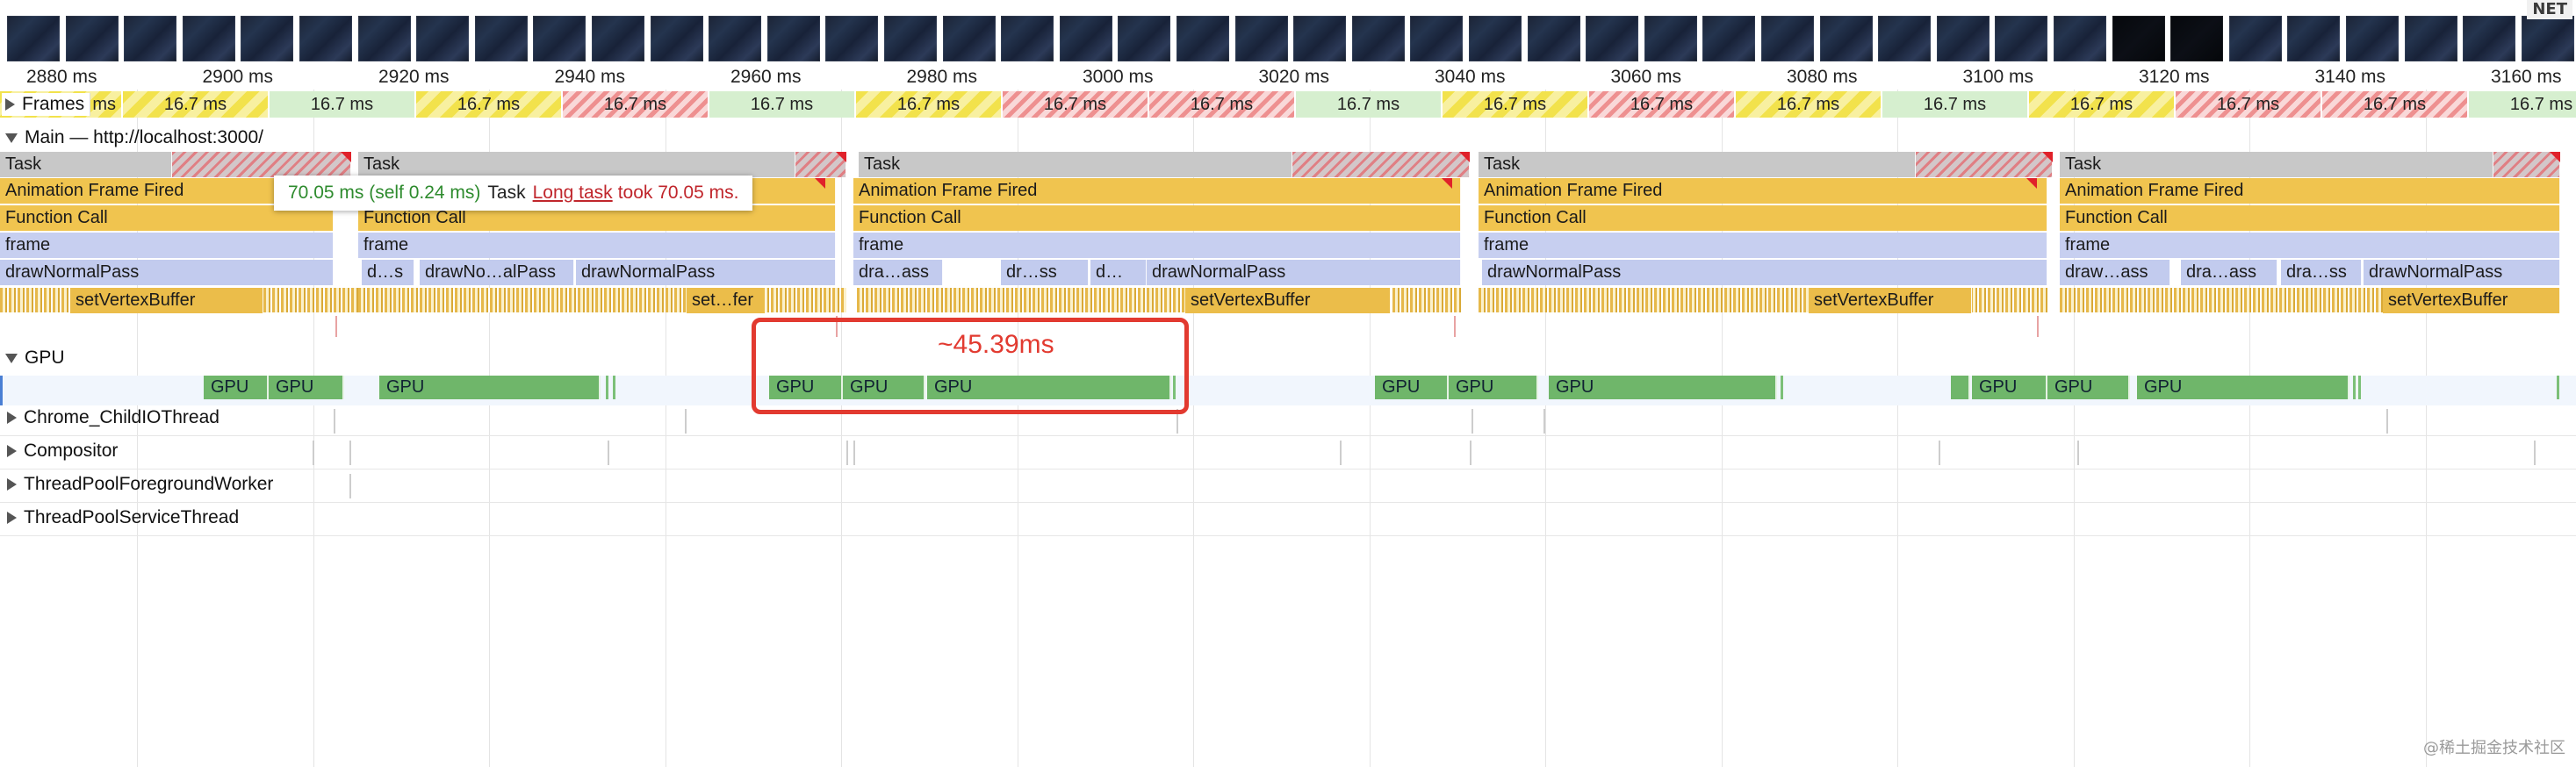  Describe the element at coordinates (497, 272) in the screenshot. I see `draw-normal-pass-bar: drawNo…alPass` at that location.